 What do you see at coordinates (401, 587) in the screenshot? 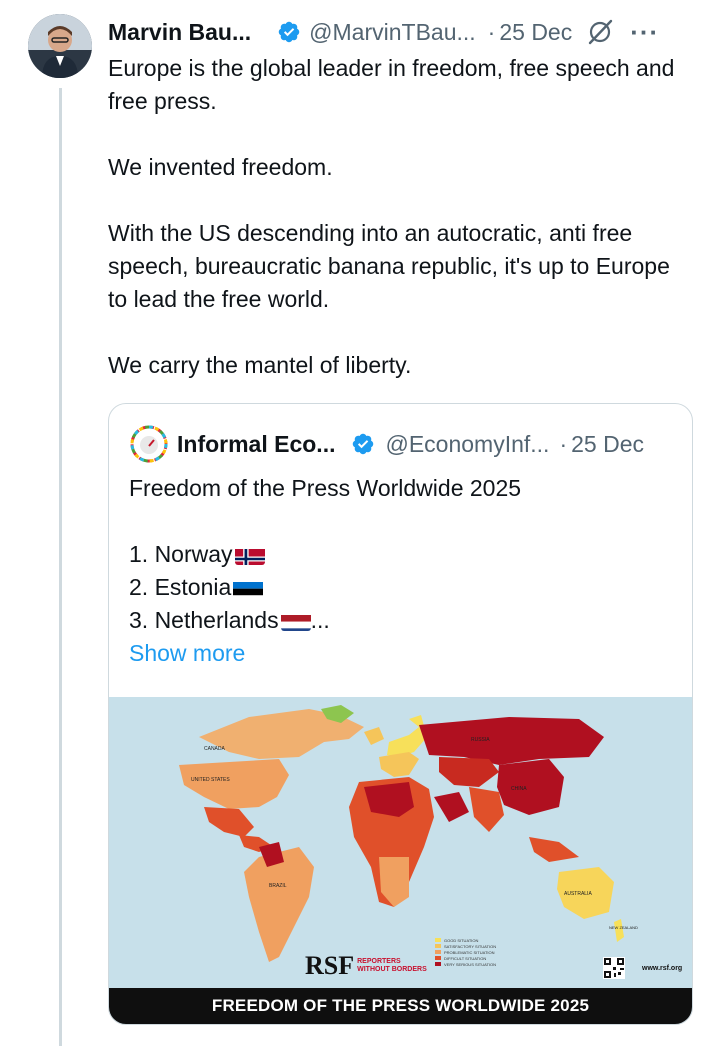
I see `list-item: 2. Estonia` at bounding box center [401, 587].